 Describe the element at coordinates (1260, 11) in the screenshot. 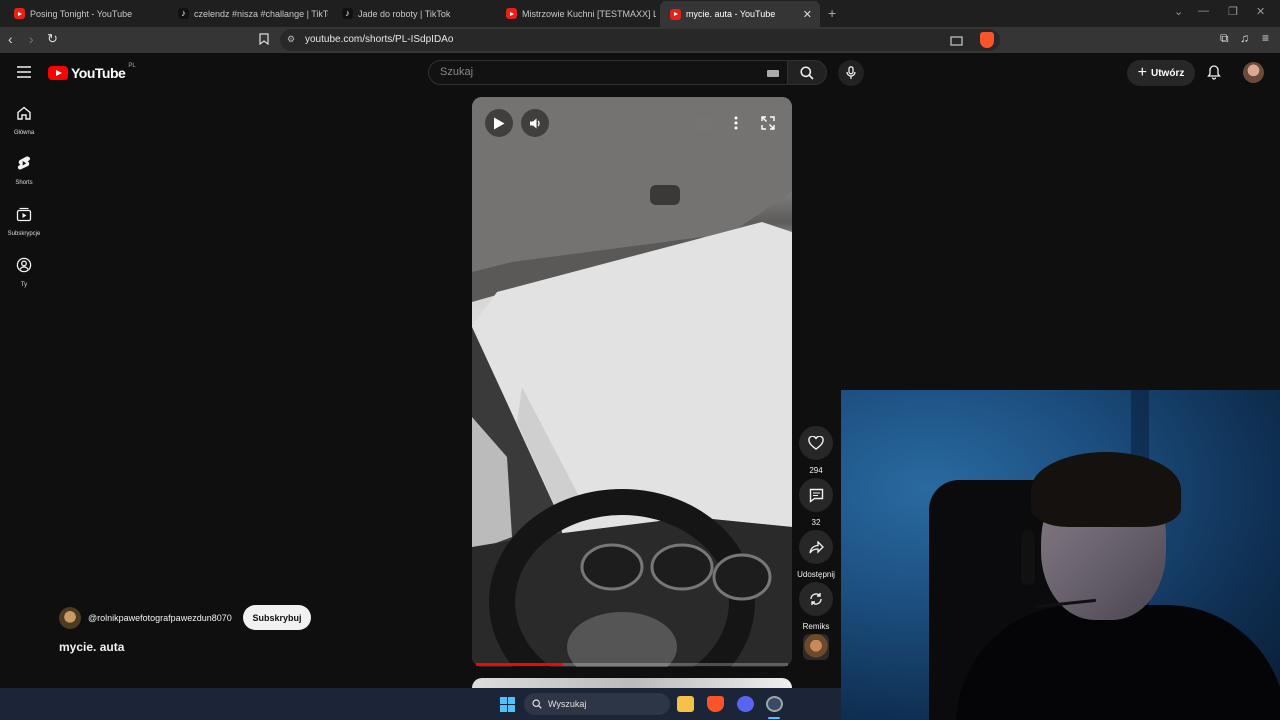

I see `window-close-button: ✕` at that location.